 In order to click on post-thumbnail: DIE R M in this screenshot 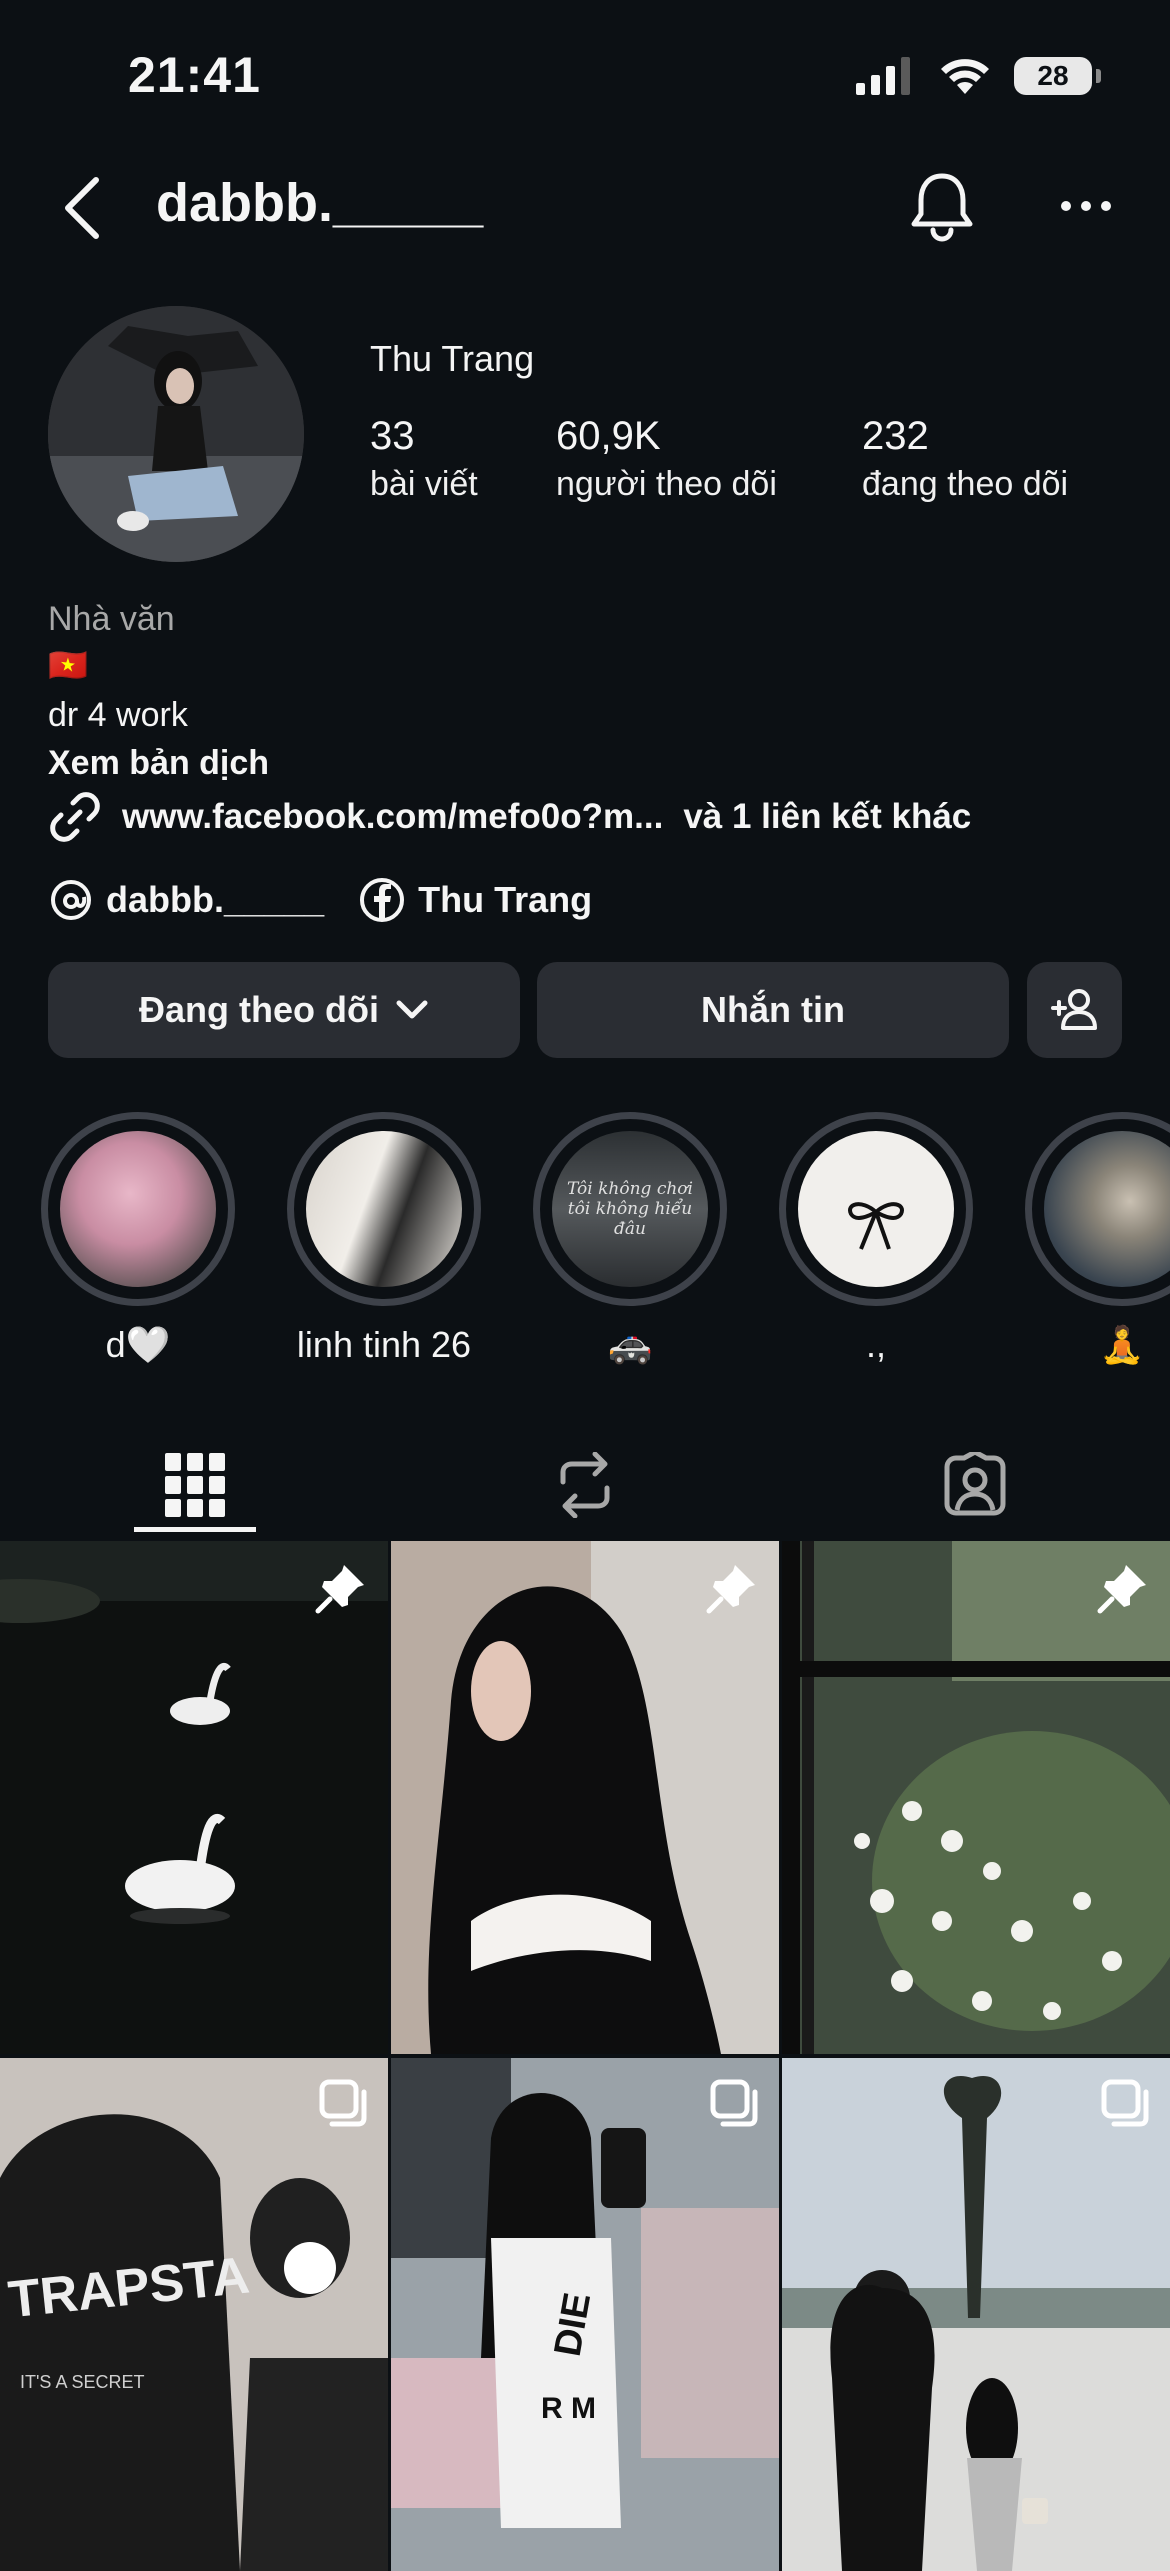, I will do `click(585, 2314)`.